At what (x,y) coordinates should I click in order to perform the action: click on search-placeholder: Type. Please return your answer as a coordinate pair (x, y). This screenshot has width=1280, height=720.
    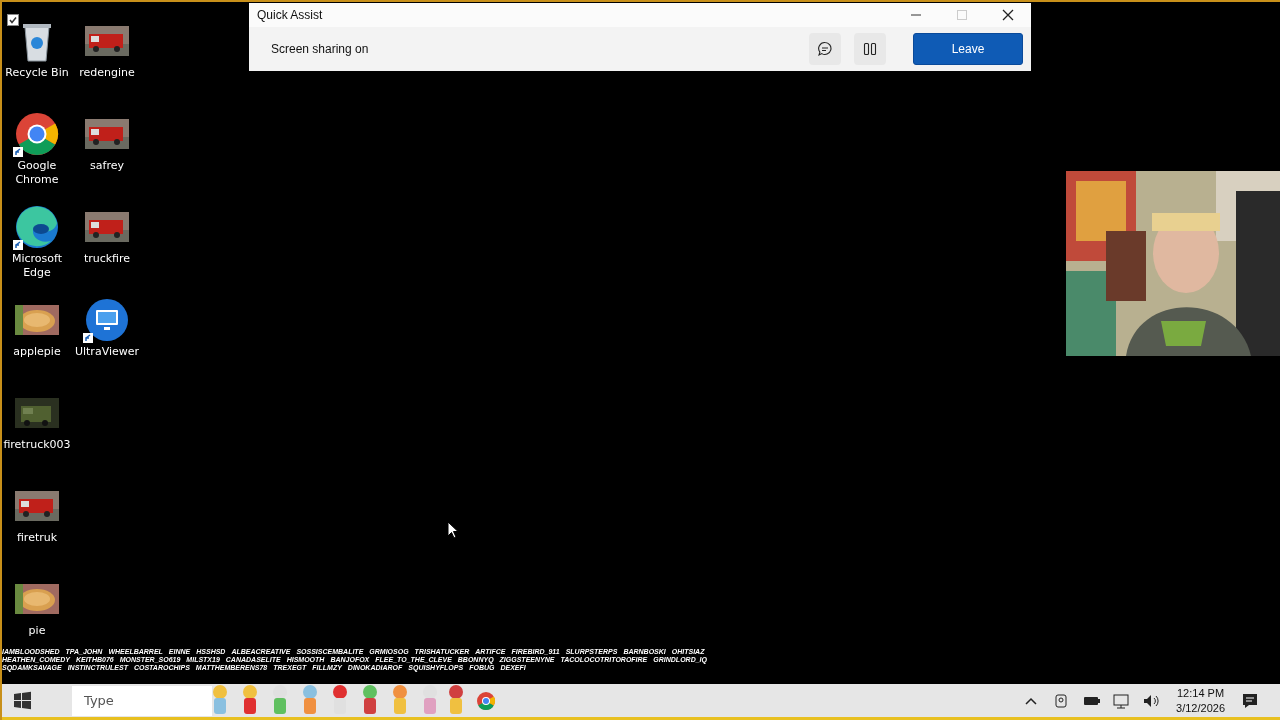
    Looking at the image, I should click on (99, 700).